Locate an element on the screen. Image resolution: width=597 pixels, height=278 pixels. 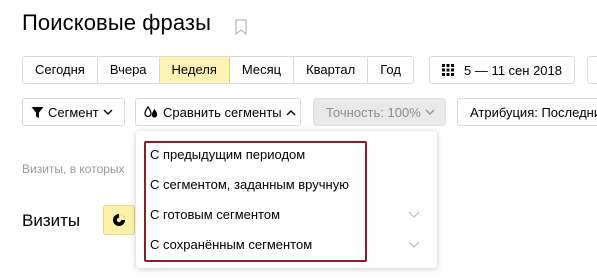
compare-segments-button: Сравнить сегменты is located at coordinates (218, 112).